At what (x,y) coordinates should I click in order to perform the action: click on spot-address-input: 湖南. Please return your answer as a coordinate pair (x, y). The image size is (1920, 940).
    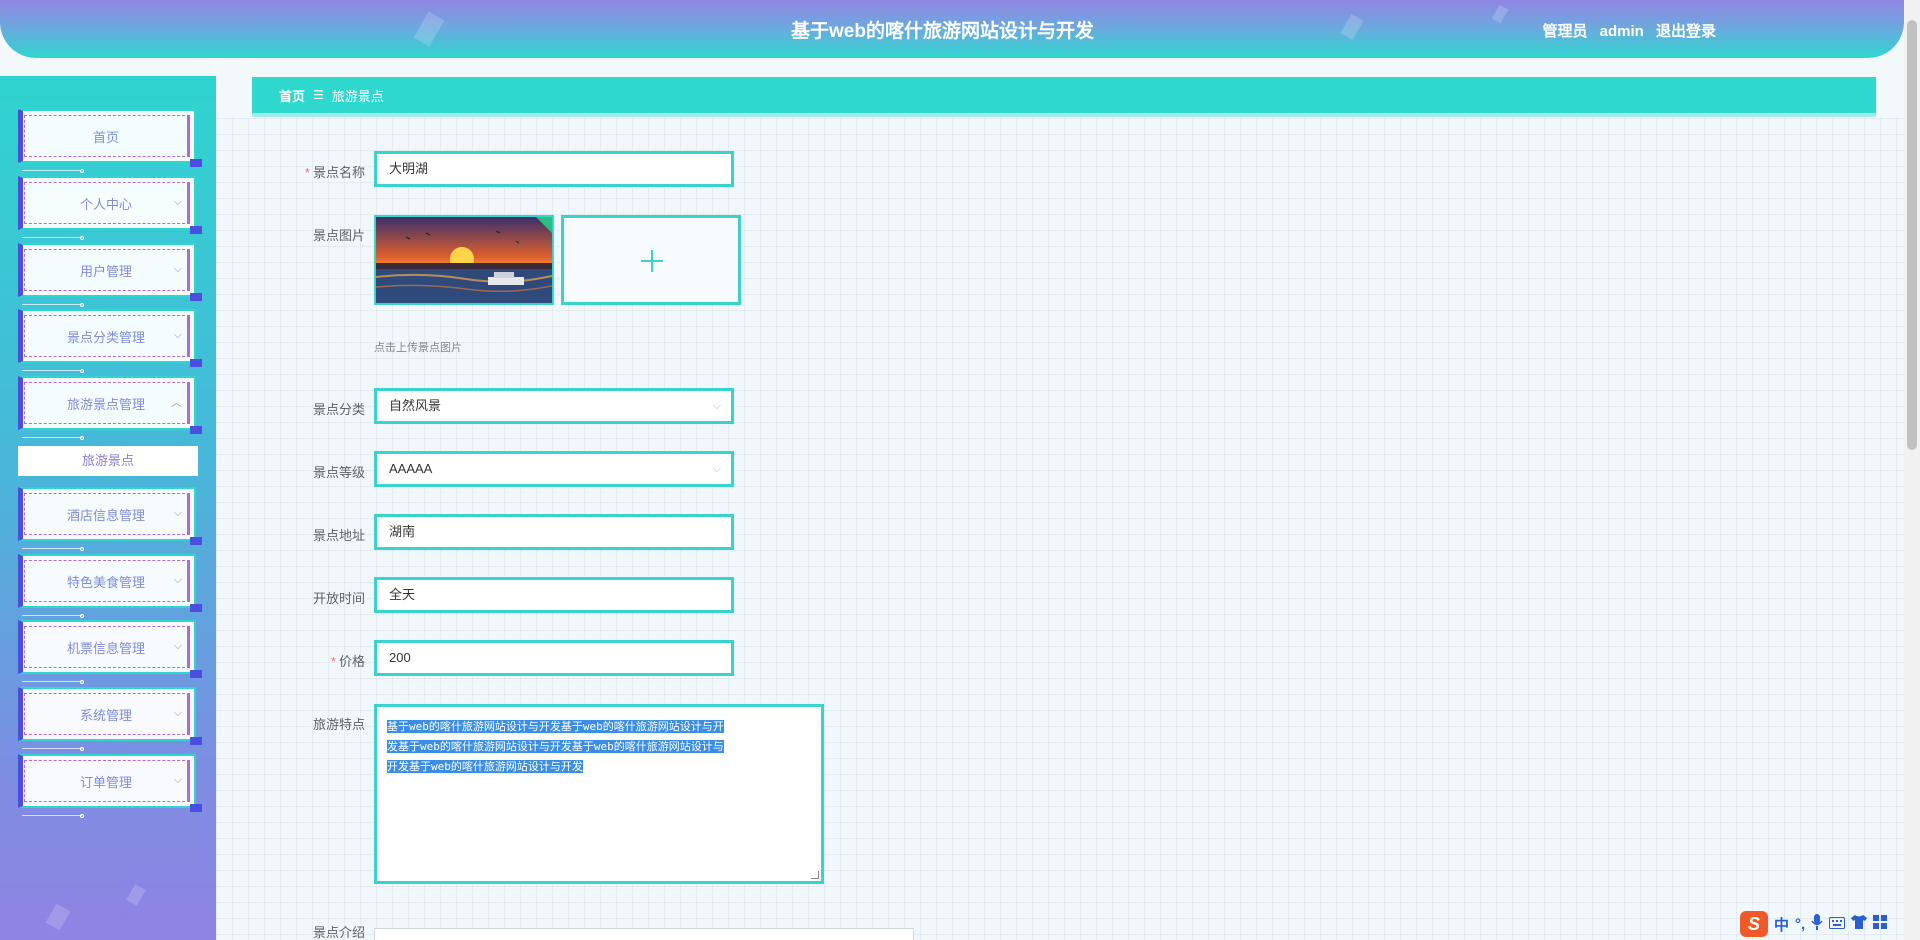
    Looking at the image, I should click on (554, 532).